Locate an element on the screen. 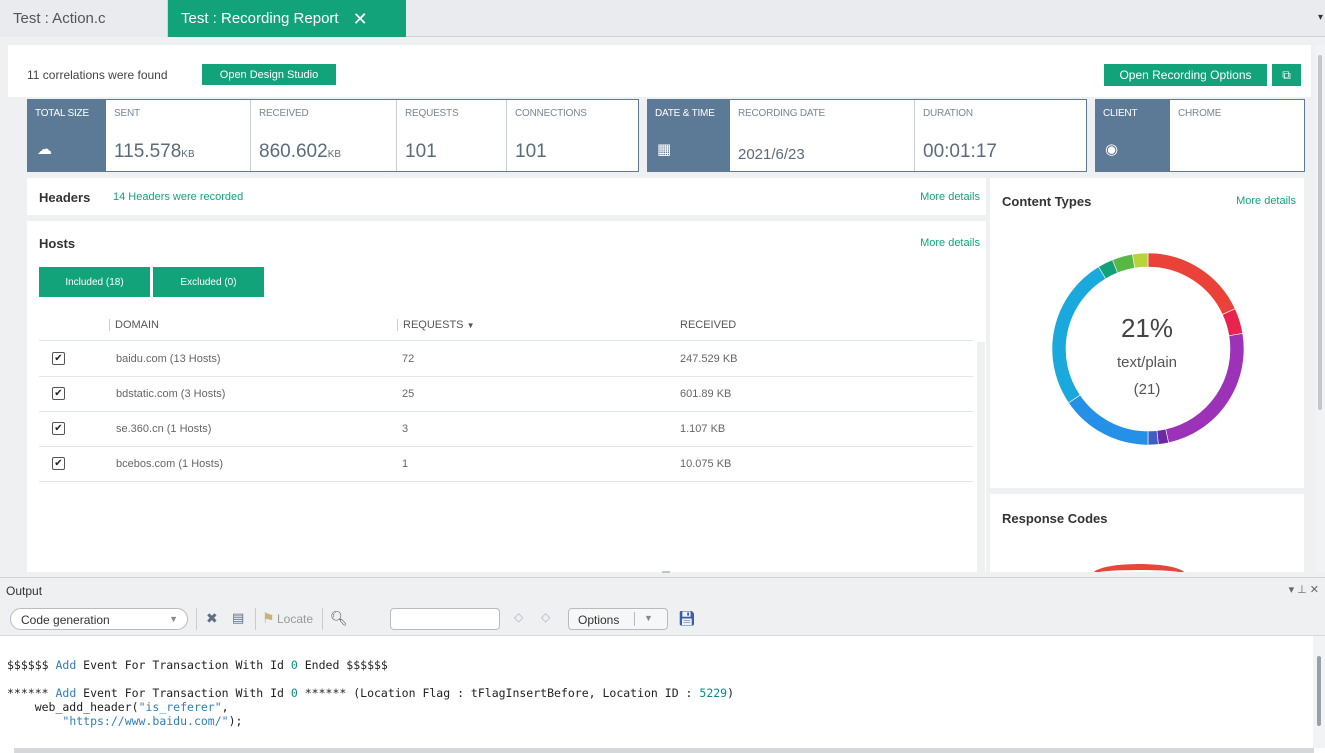  tab-action-c: Test : Action.c is located at coordinates (84, 18).